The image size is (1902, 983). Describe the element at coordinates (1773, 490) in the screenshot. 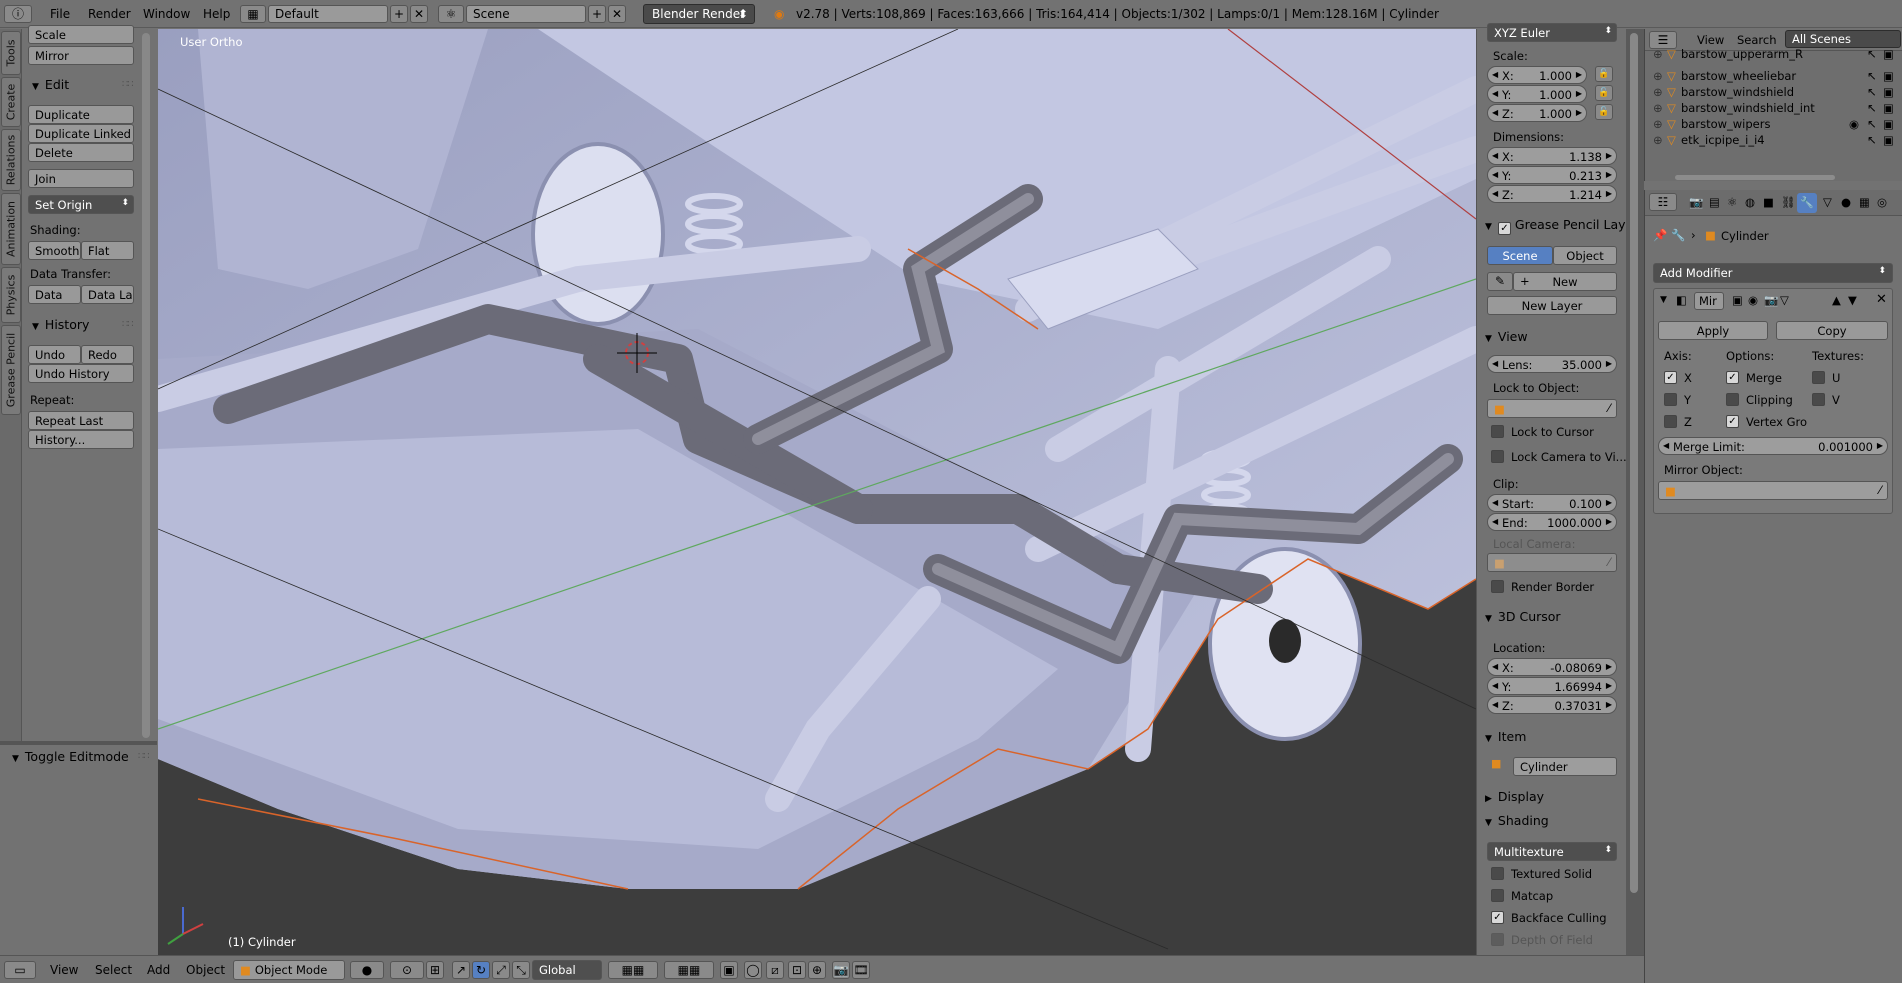

I see `mirror-object-field: ■ ⁄` at that location.